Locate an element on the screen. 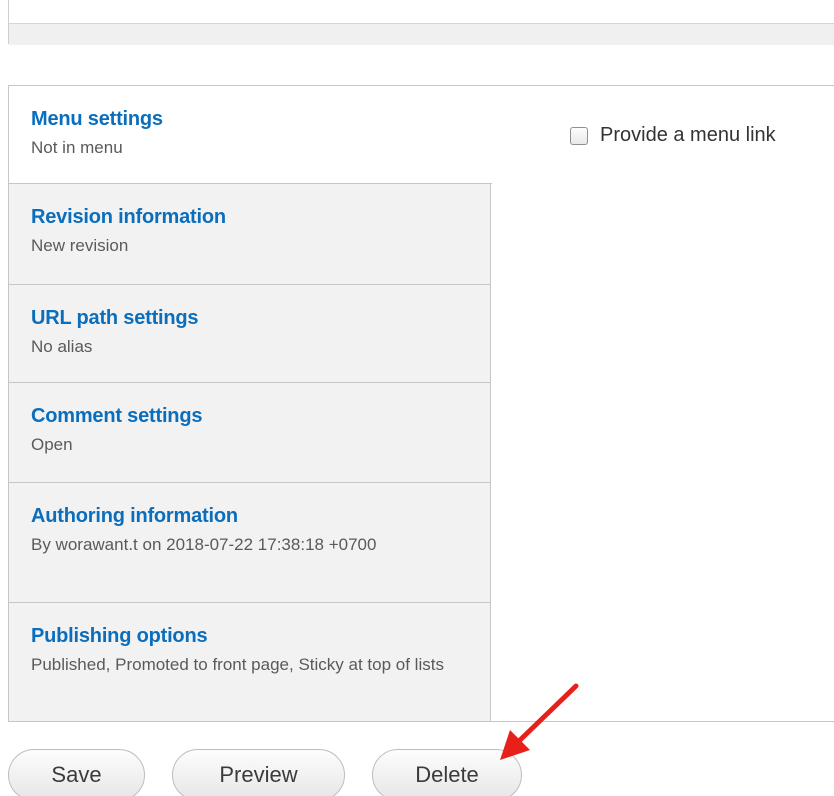  tab-summary: No alias is located at coordinates (62, 346).